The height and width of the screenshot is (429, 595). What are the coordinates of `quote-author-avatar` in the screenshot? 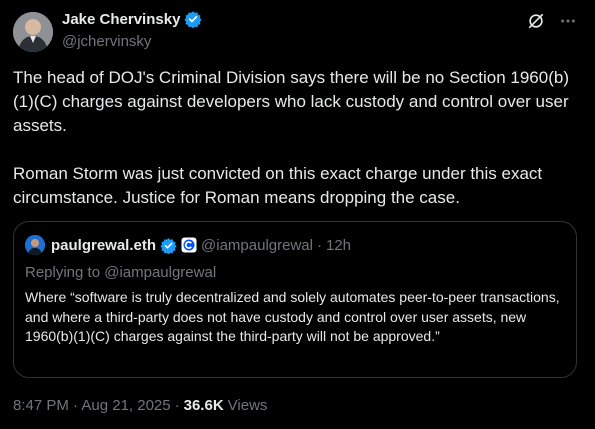 It's located at (35, 245).